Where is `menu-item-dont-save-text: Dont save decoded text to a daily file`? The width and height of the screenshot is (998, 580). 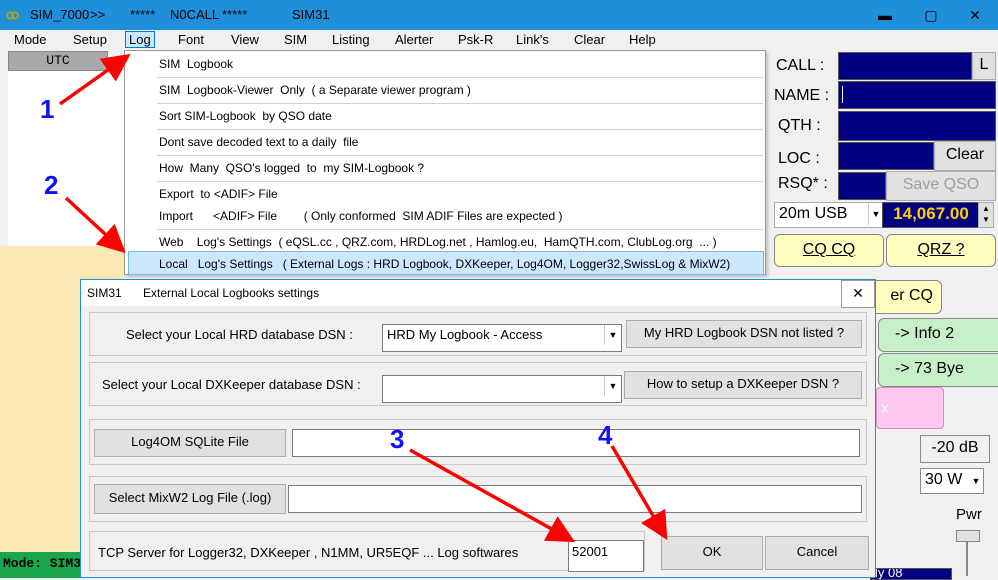 menu-item-dont-save-text: Dont save decoded text to a daily file is located at coordinates (258, 142).